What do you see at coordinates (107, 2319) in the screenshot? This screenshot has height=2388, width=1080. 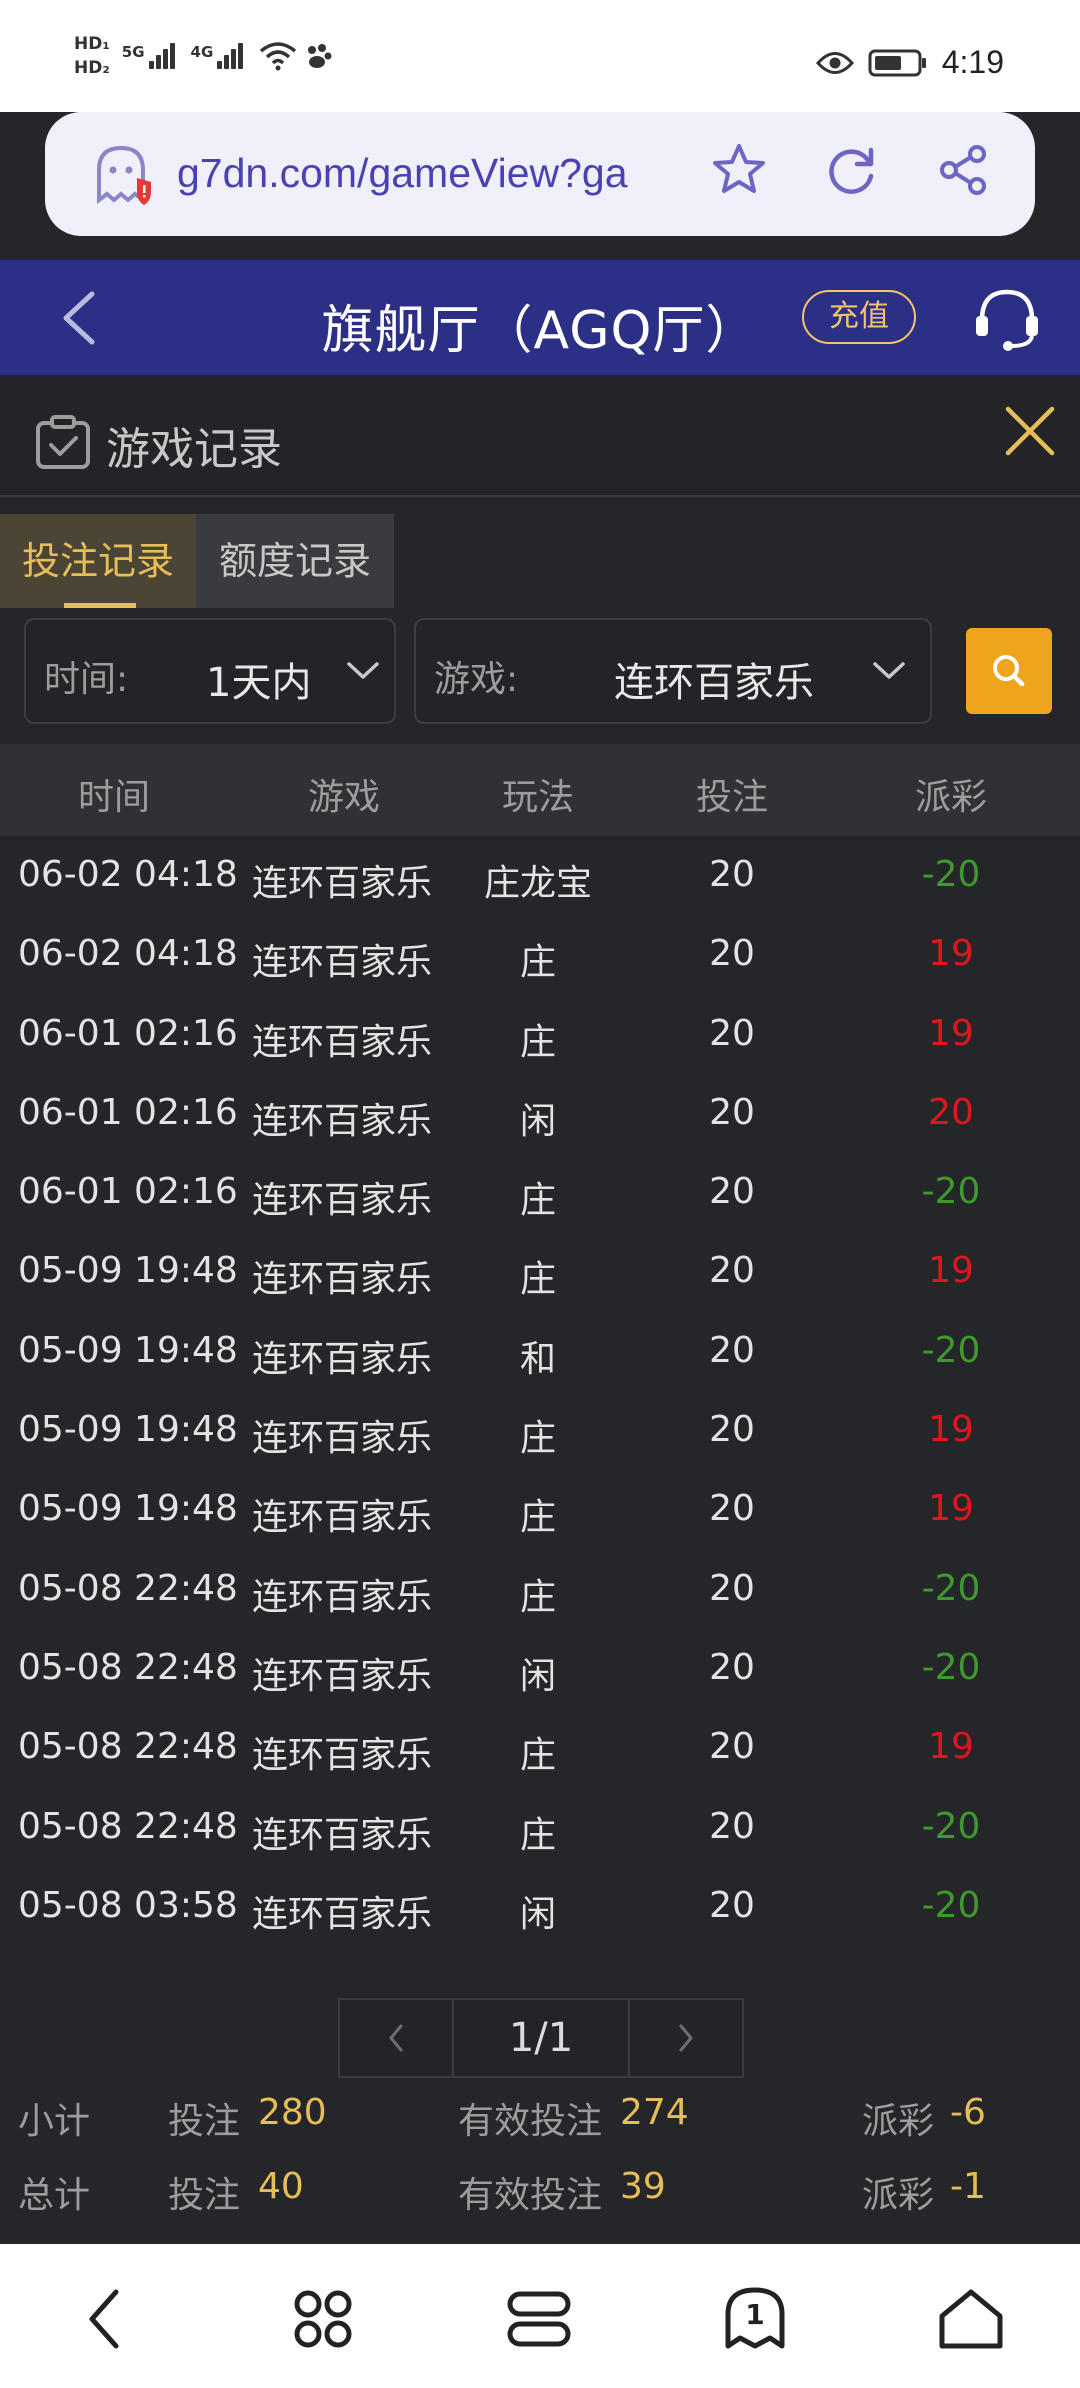 I see `nav-back-icon` at bounding box center [107, 2319].